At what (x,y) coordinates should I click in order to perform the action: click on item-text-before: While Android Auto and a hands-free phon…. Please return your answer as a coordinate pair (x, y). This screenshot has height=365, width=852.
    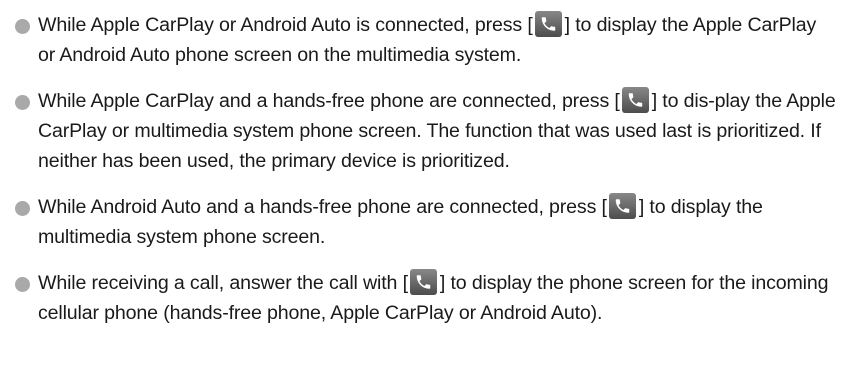
    Looking at the image, I should click on (322, 207).